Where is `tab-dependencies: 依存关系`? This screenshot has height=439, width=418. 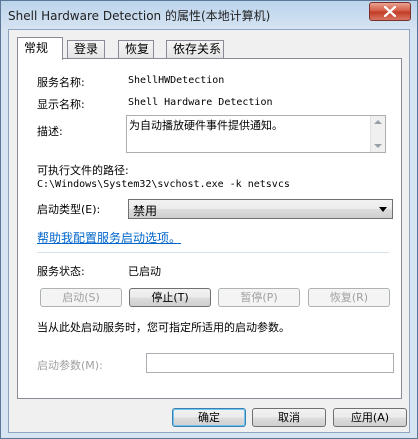
tab-dependencies: 依存关系 is located at coordinates (195, 49).